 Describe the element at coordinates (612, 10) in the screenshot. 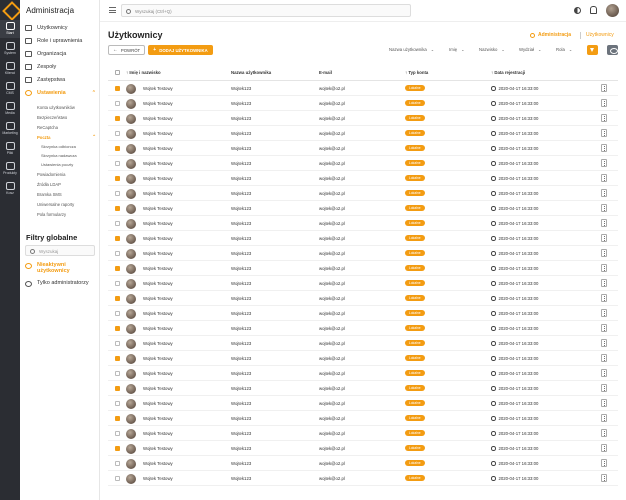

I see `user-avatar` at that location.